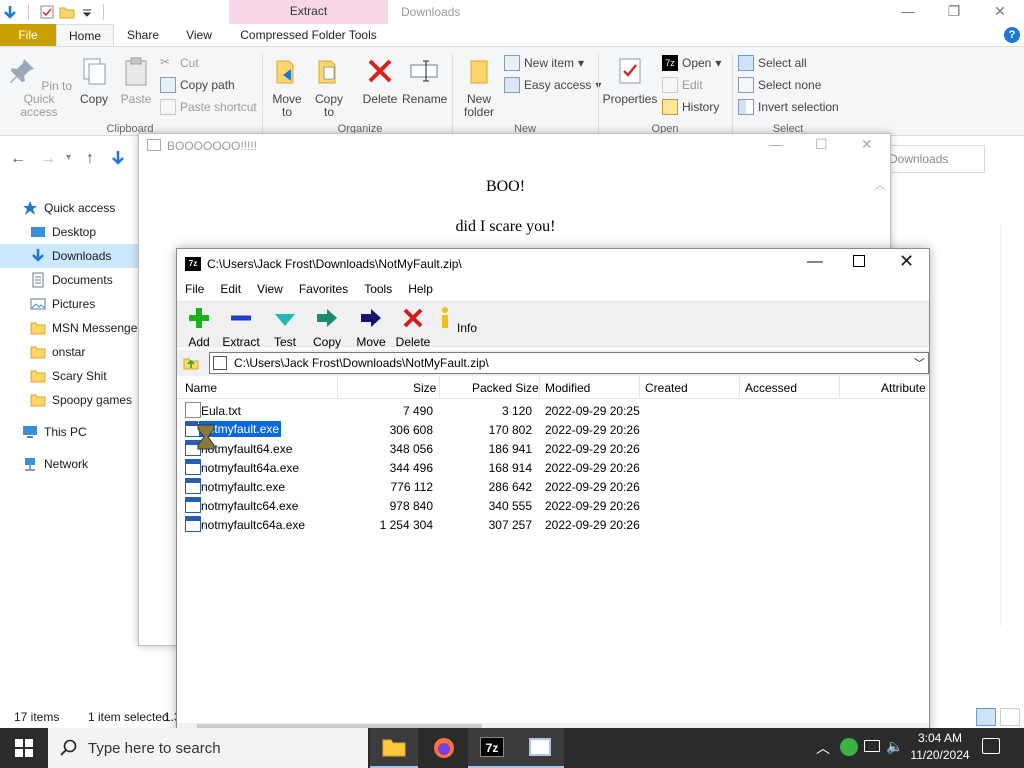 The height and width of the screenshot is (768, 1024). What do you see at coordinates (932, 159) in the screenshot?
I see `address-bar-tail: Downloads` at bounding box center [932, 159].